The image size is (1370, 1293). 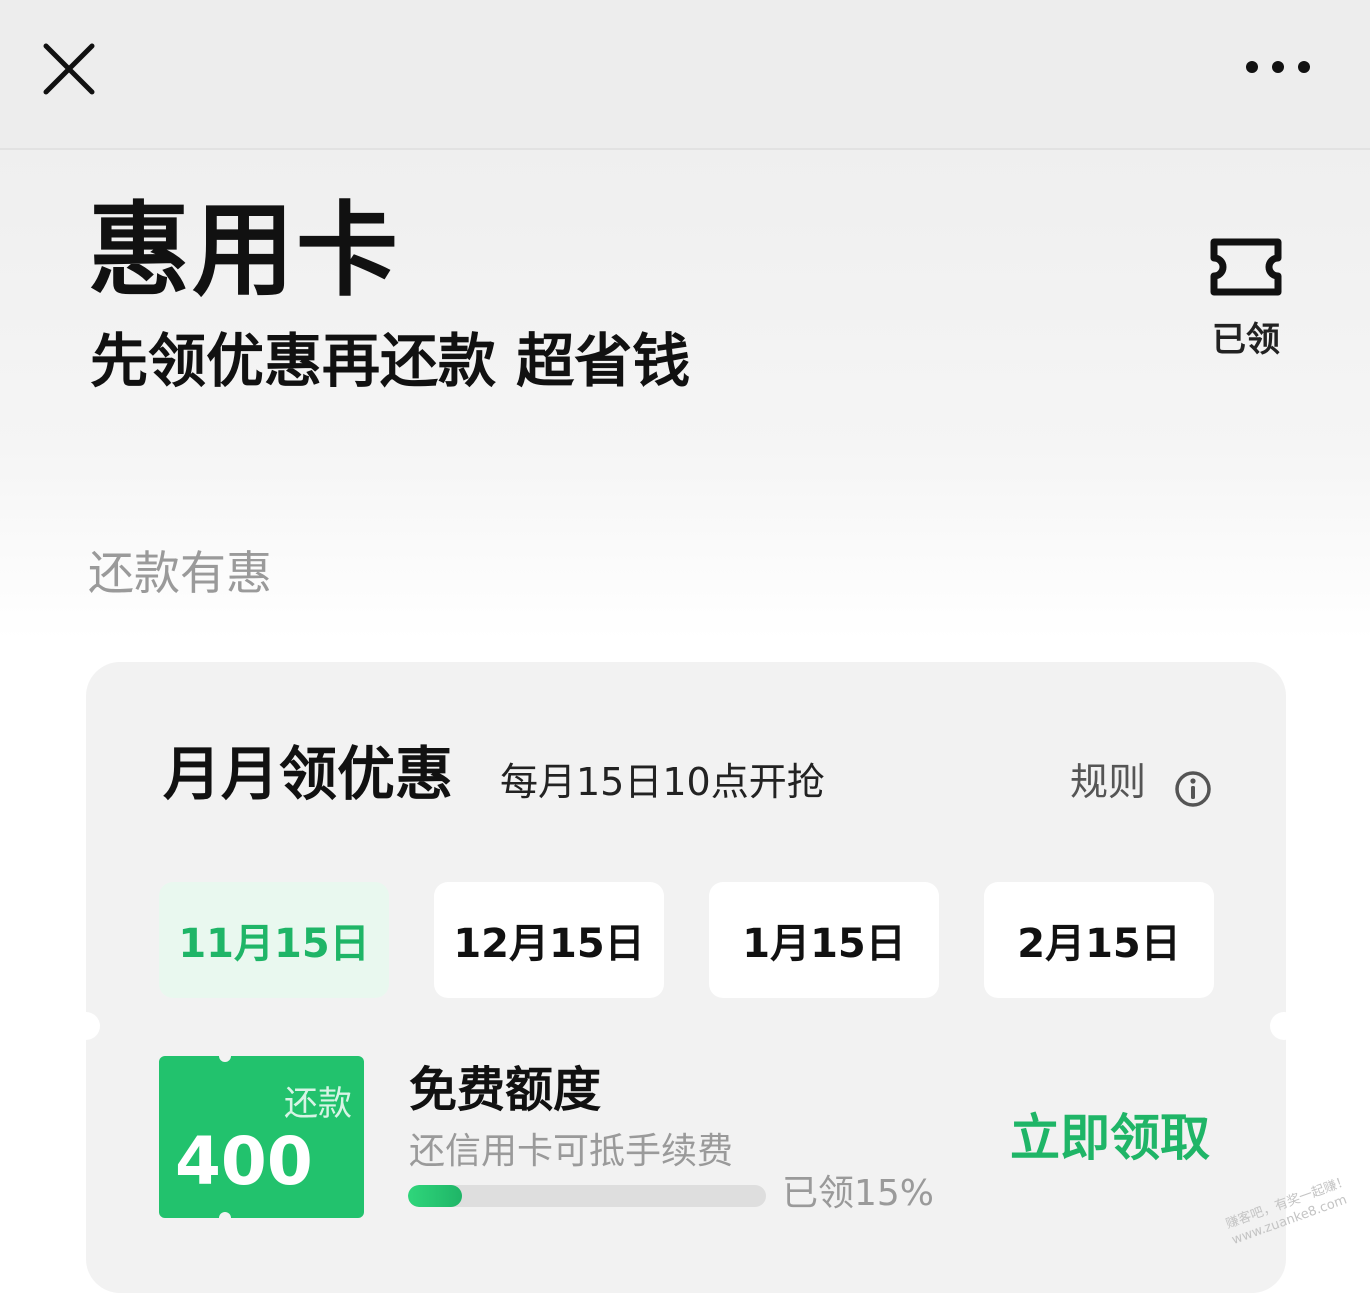 What do you see at coordinates (244, 251) in the screenshot?
I see `page-title: 惠用卡` at bounding box center [244, 251].